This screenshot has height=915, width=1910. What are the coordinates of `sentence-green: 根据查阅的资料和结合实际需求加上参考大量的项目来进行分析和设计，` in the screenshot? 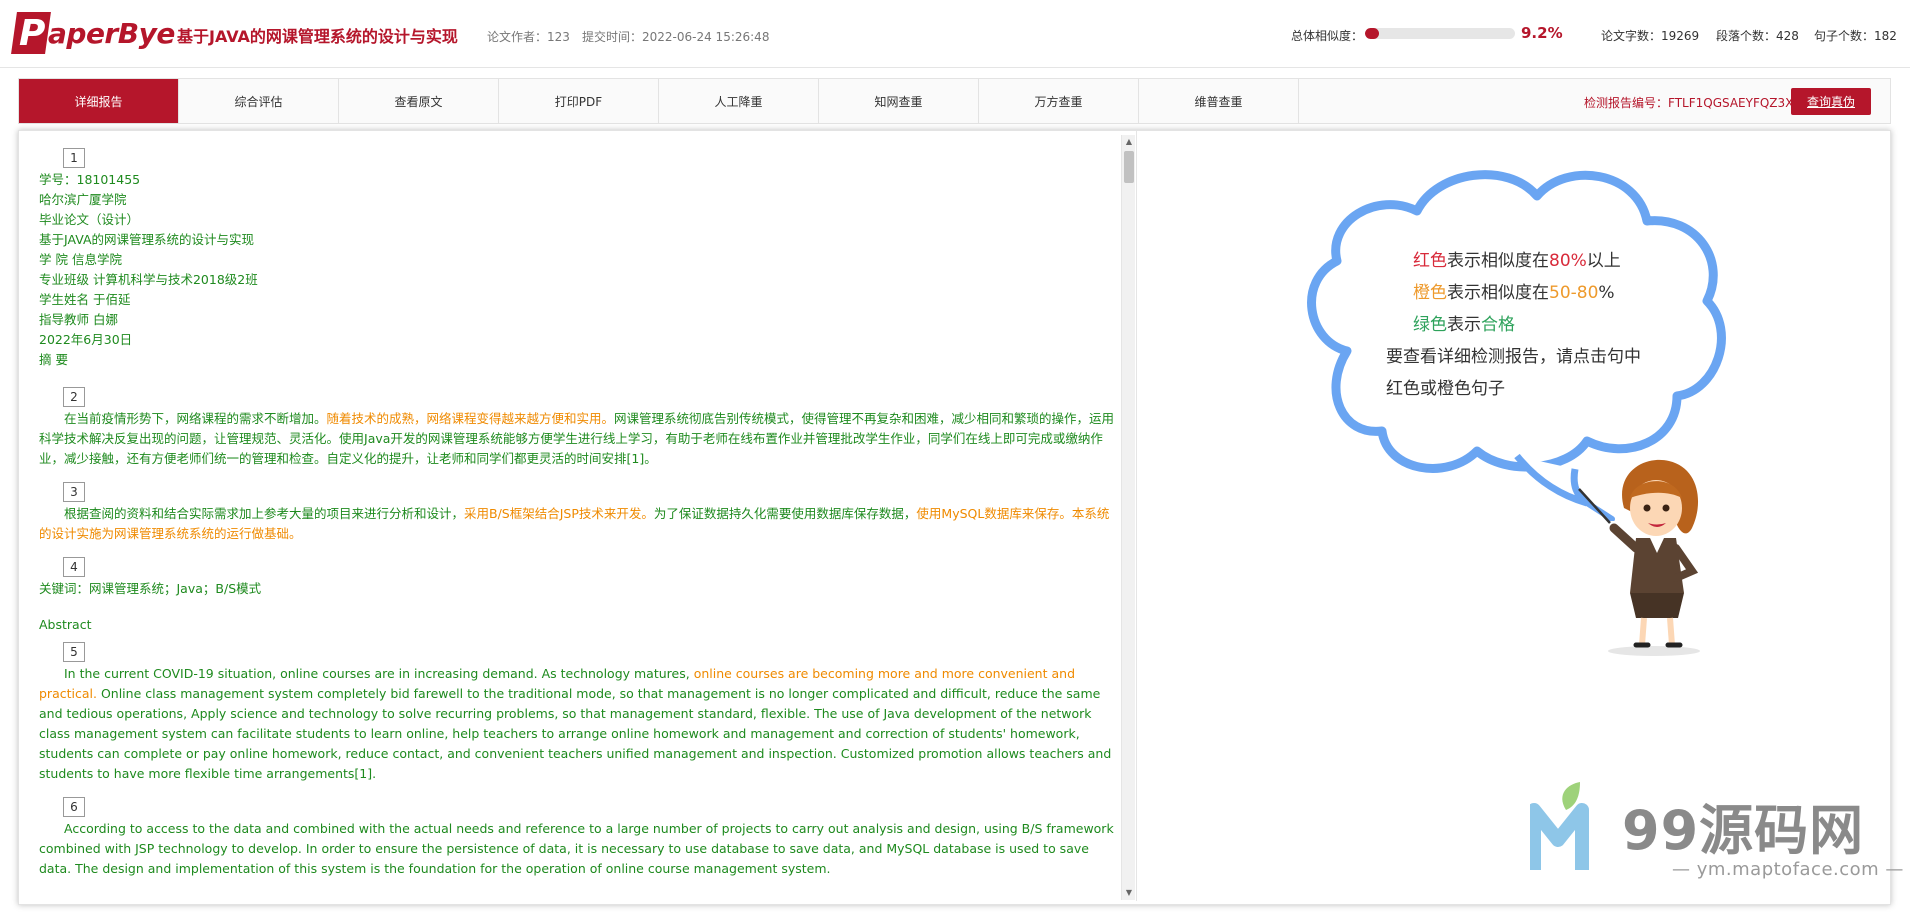 It's located at (264, 513).